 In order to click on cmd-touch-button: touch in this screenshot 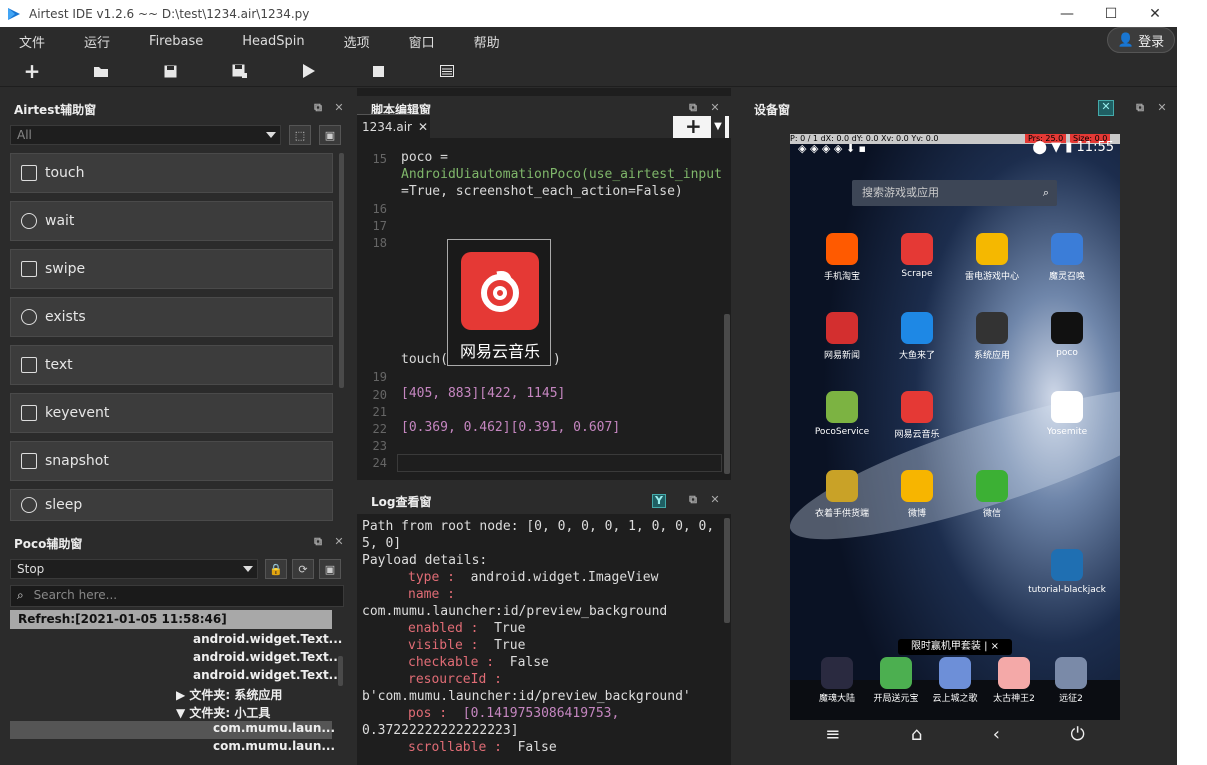, I will do `click(171, 173)`.